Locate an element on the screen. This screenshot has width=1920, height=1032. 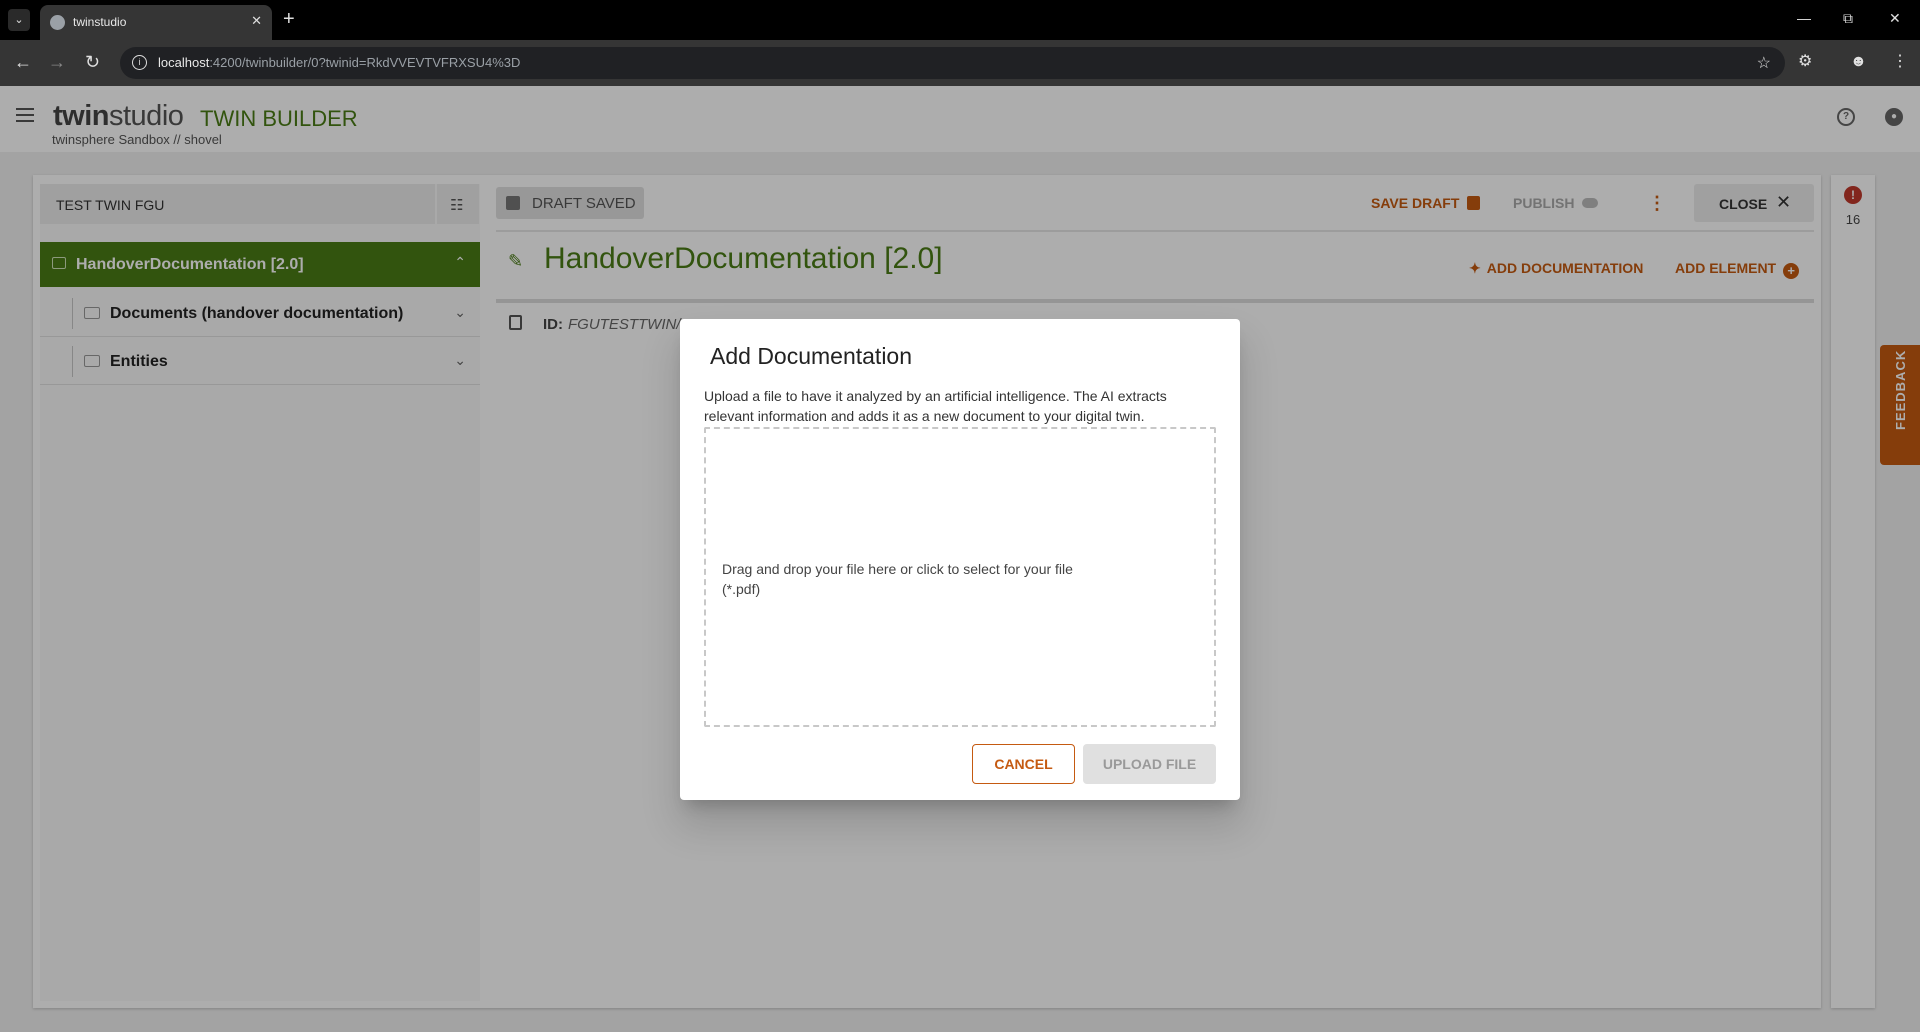
browser-tab: twinstudio ✕ is located at coordinates (156, 22).